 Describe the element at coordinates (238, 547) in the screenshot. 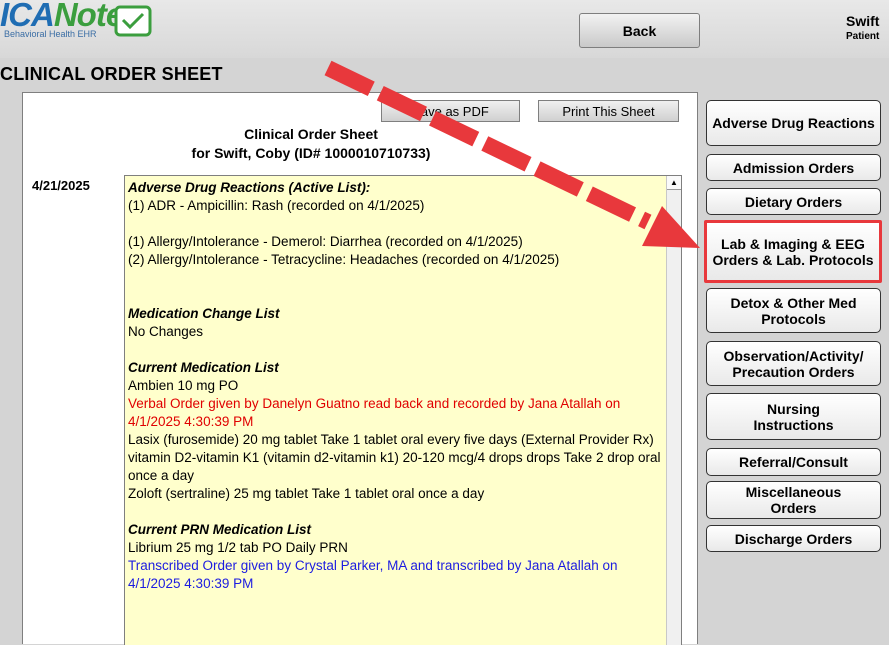

I see `prn-item: Librium 25 mg 1/2 tab PO Daily PRN` at that location.